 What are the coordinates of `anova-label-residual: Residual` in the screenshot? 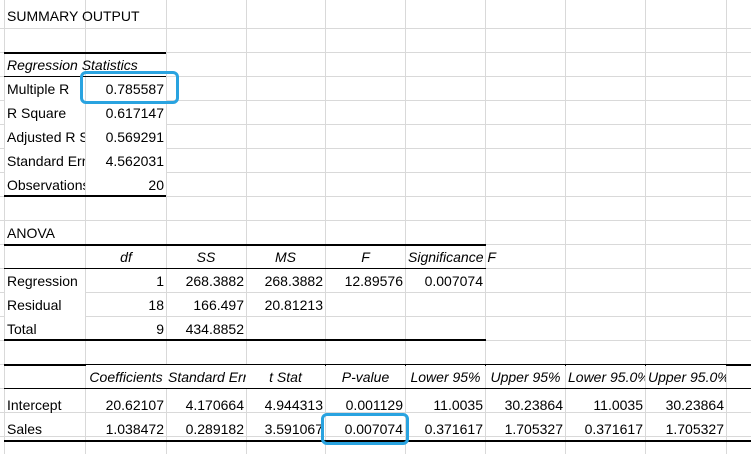 It's located at (45, 305).